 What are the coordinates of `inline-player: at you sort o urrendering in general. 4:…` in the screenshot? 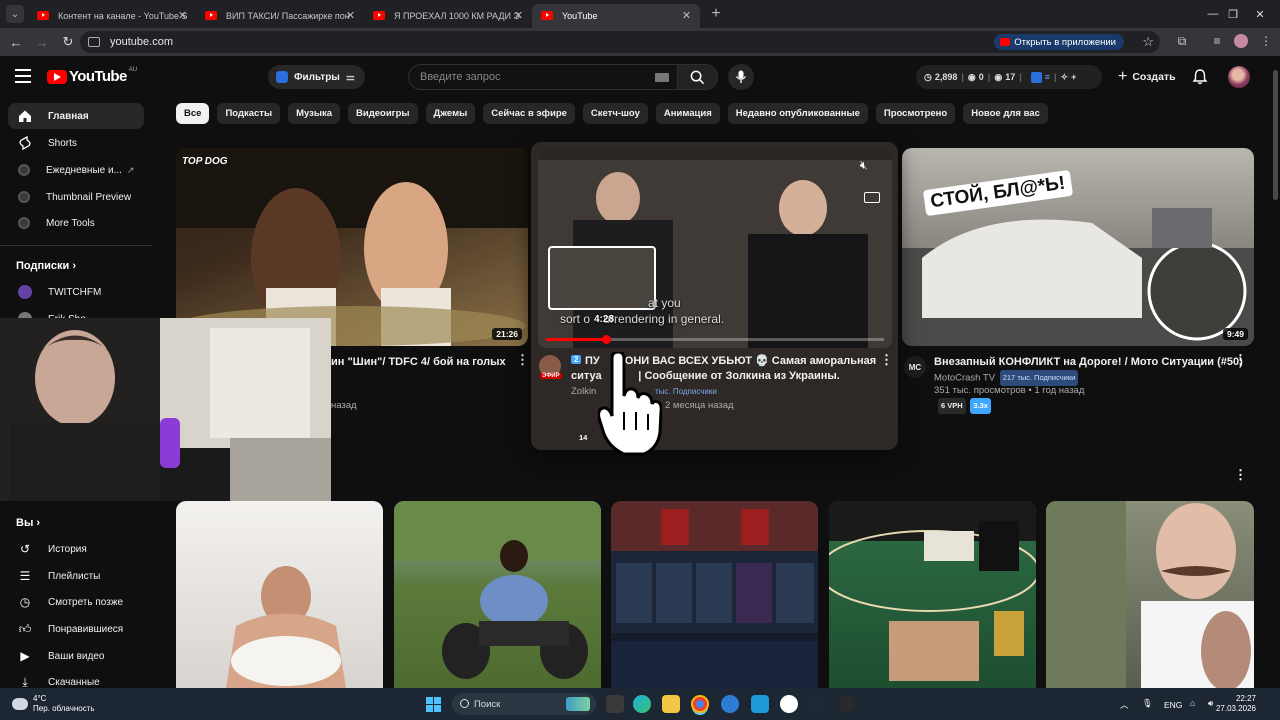 It's located at (715, 248).